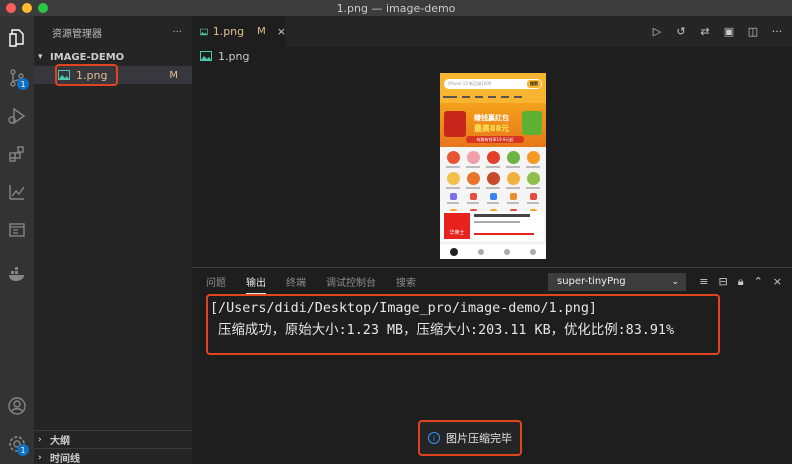  Describe the element at coordinates (113, 456) in the screenshot. I see `timeline-section: › 时间线` at that location.